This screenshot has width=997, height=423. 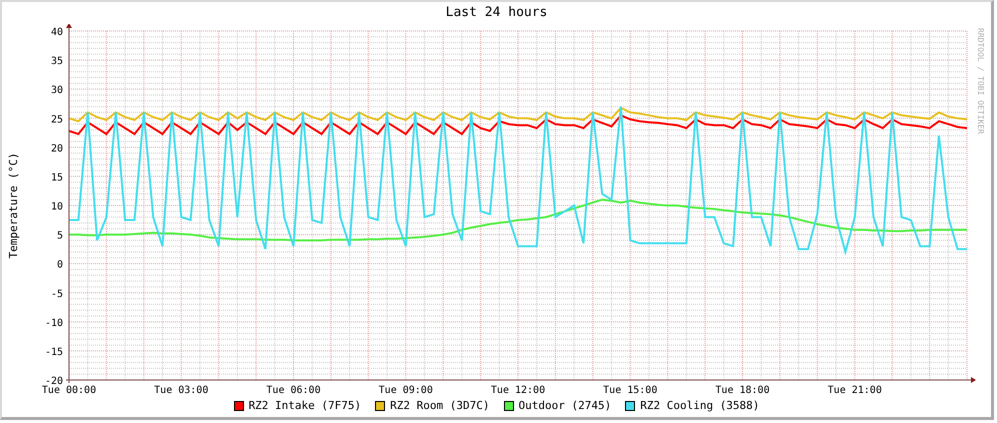 What do you see at coordinates (59, 265) in the screenshot?
I see `axis-label: 0` at bounding box center [59, 265].